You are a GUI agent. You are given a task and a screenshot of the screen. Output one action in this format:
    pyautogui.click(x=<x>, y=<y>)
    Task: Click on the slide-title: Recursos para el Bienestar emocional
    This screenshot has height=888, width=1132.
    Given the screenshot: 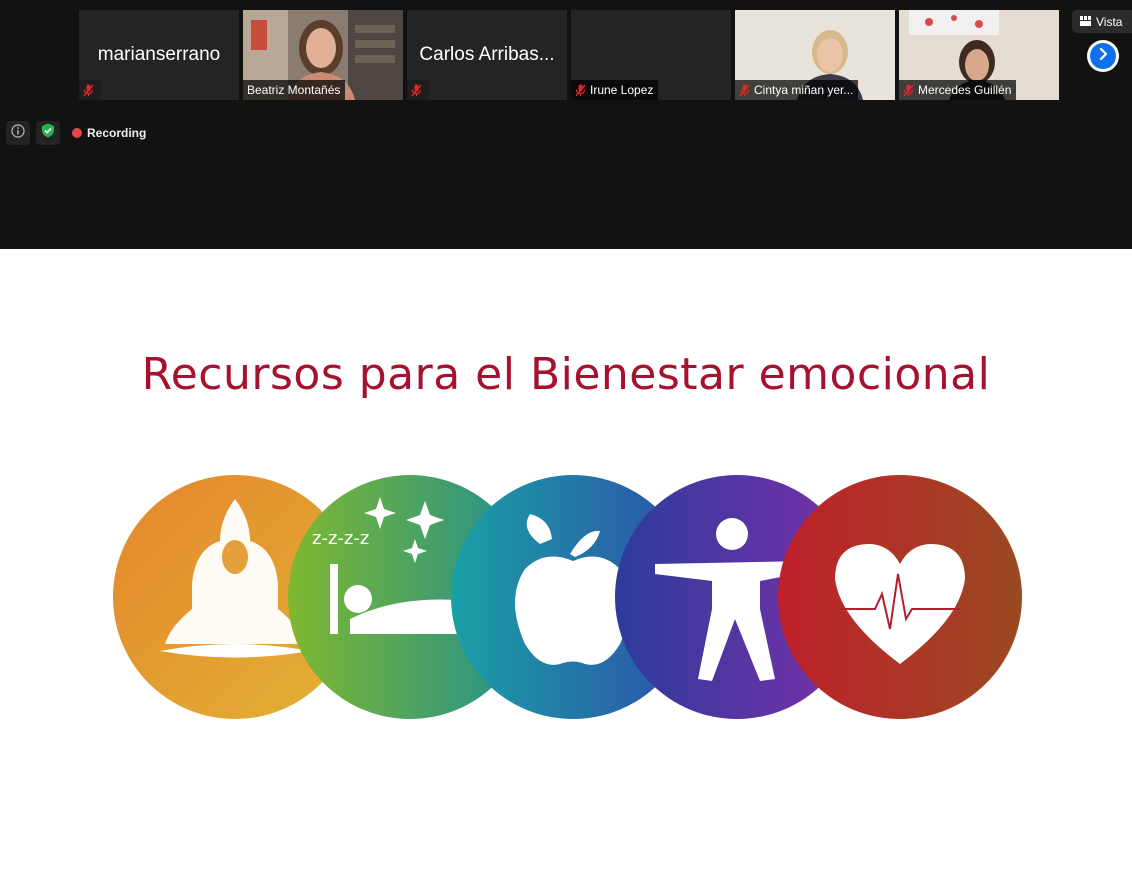 What is the action you would take?
    pyautogui.click(x=566, y=374)
    